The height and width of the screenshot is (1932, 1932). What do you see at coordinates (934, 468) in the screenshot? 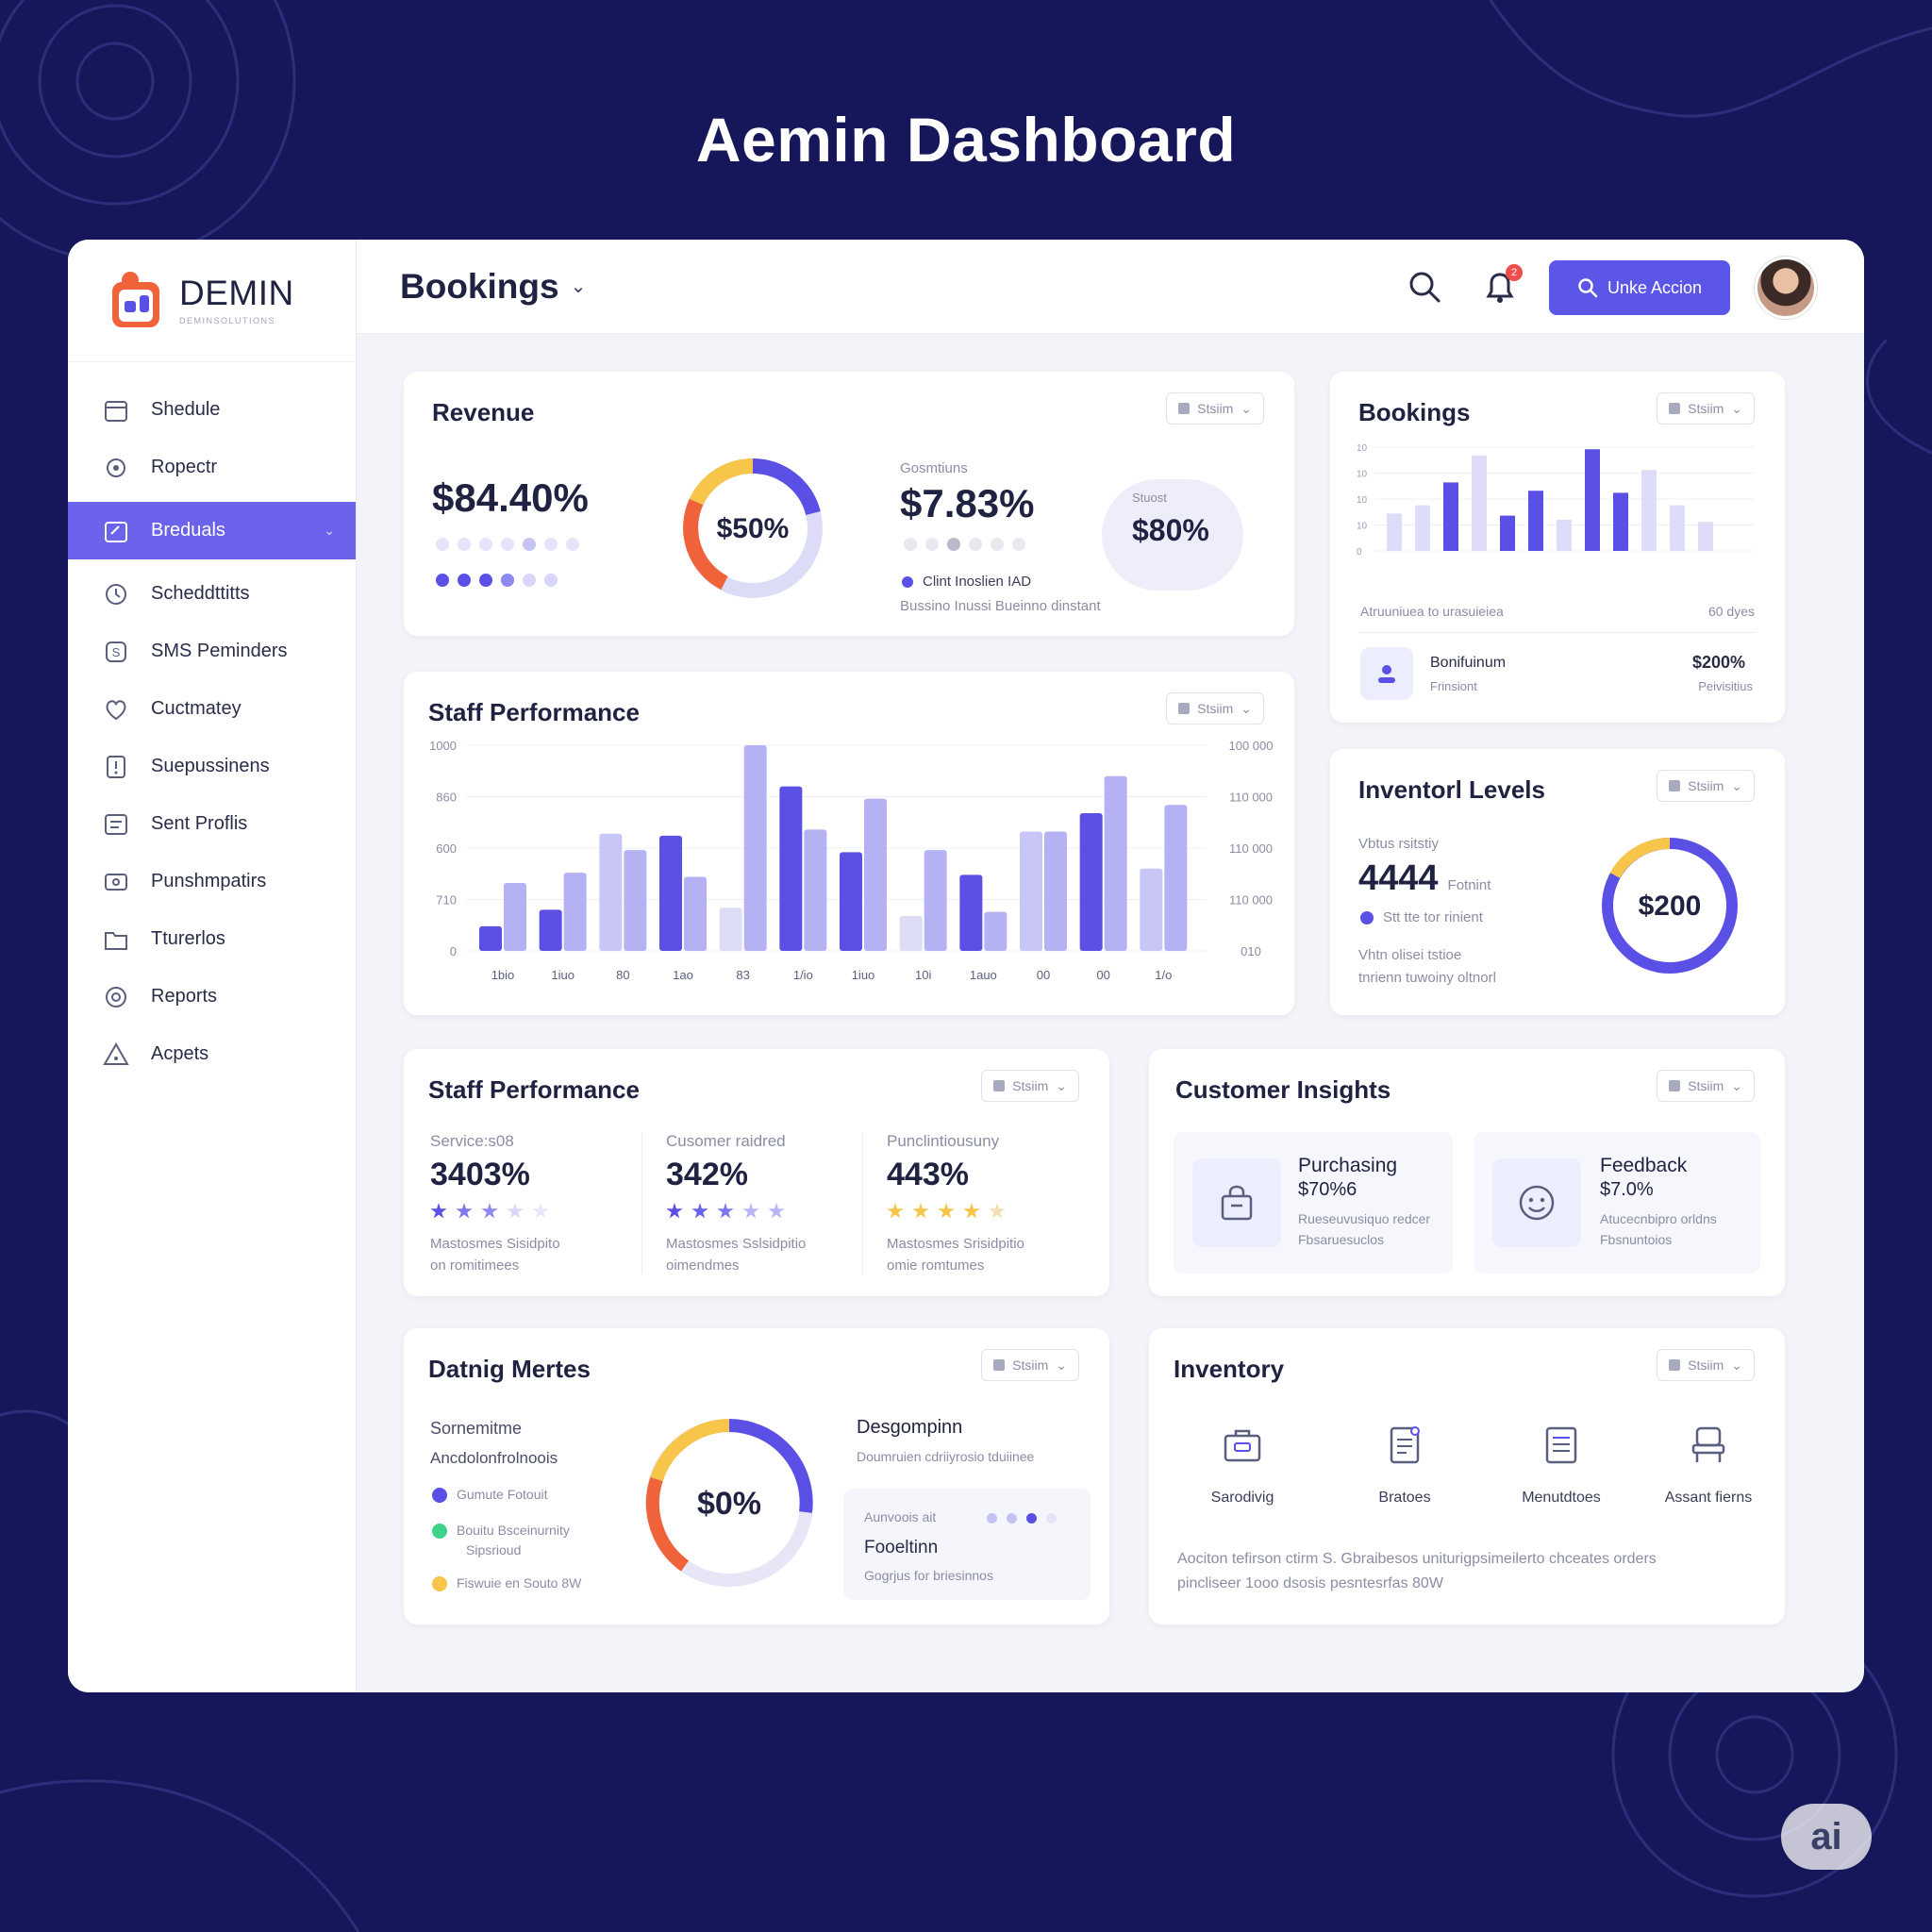
I see `revenue-secondary-caption: Gosmtiuns` at bounding box center [934, 468].